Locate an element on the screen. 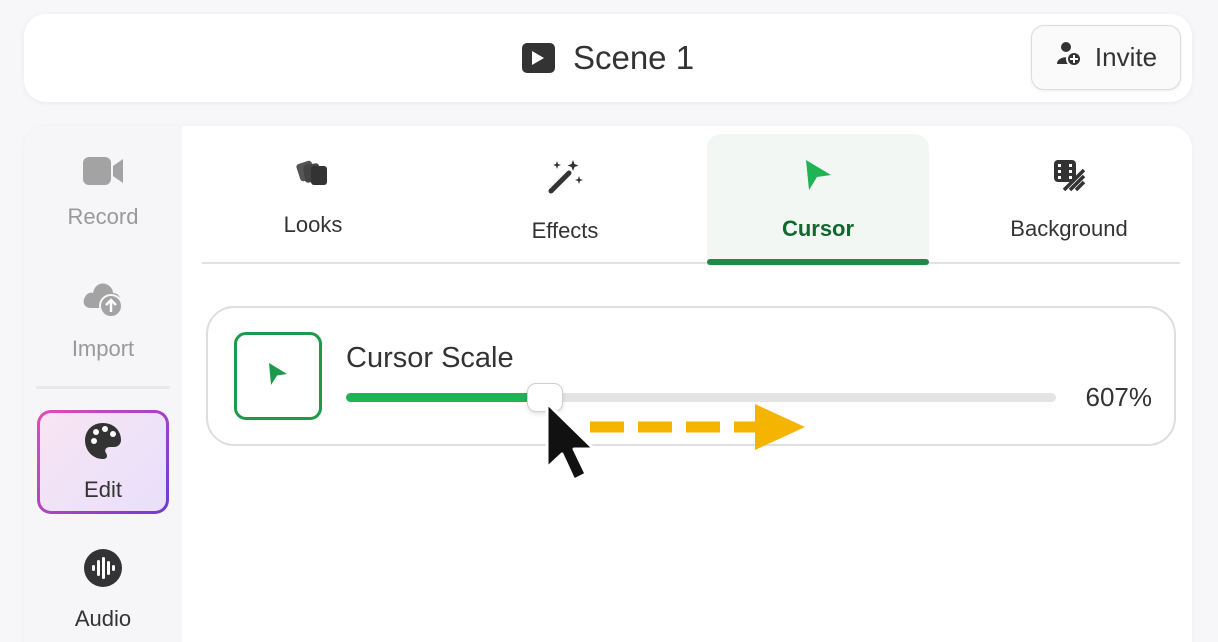  cursor-scale-slider is located at coordinates (701, 397).